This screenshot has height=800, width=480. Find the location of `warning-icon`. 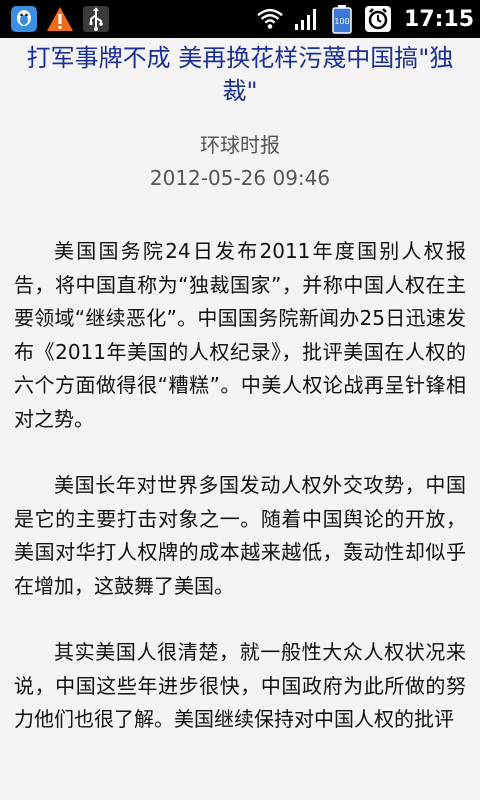

warning-icon is located at coordinates (60, 19).